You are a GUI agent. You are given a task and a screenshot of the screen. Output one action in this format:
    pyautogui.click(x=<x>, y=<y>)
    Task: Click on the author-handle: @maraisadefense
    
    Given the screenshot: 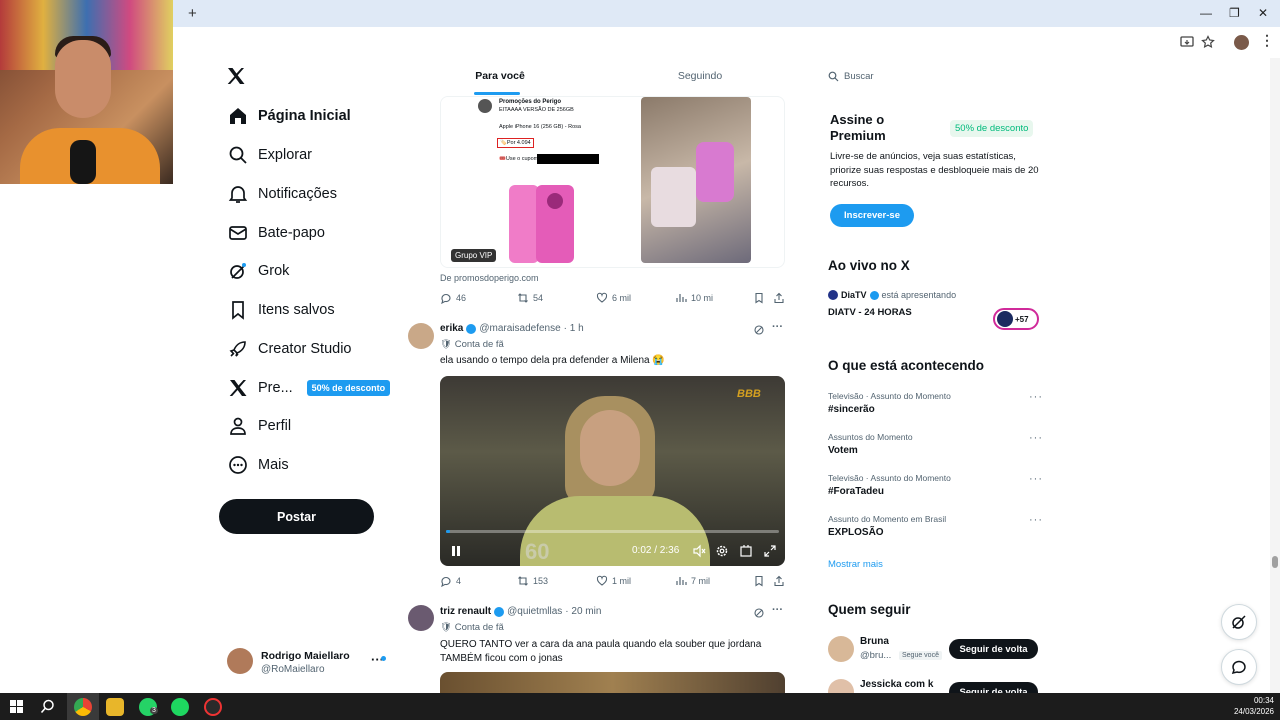 What is the action you would take?
    pyautogui.click(x=519, y=328)
    